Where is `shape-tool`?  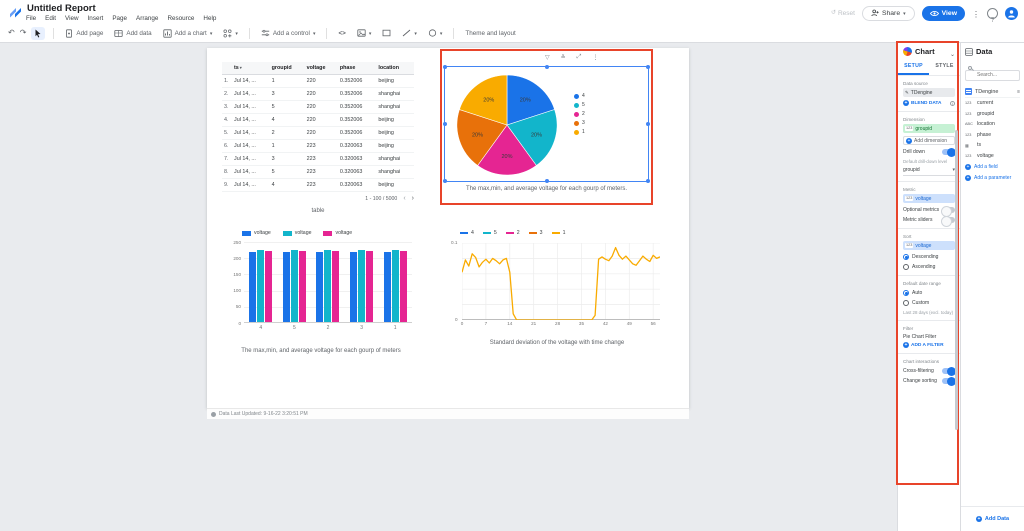 shape-tool is located at coordinates (435, 33).